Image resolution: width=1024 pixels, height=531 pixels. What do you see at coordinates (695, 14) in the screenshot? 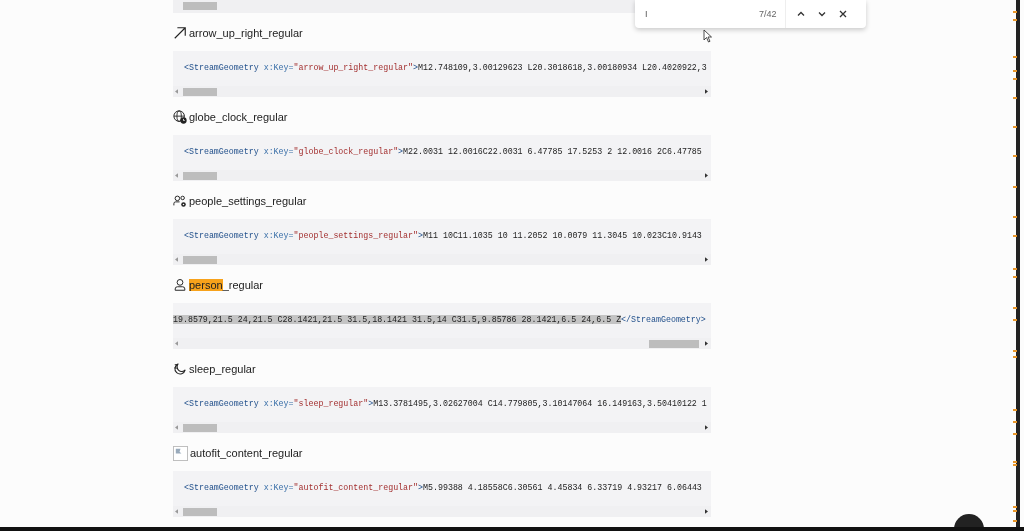
I see `find-field: I` at bounding box center [695, 14].